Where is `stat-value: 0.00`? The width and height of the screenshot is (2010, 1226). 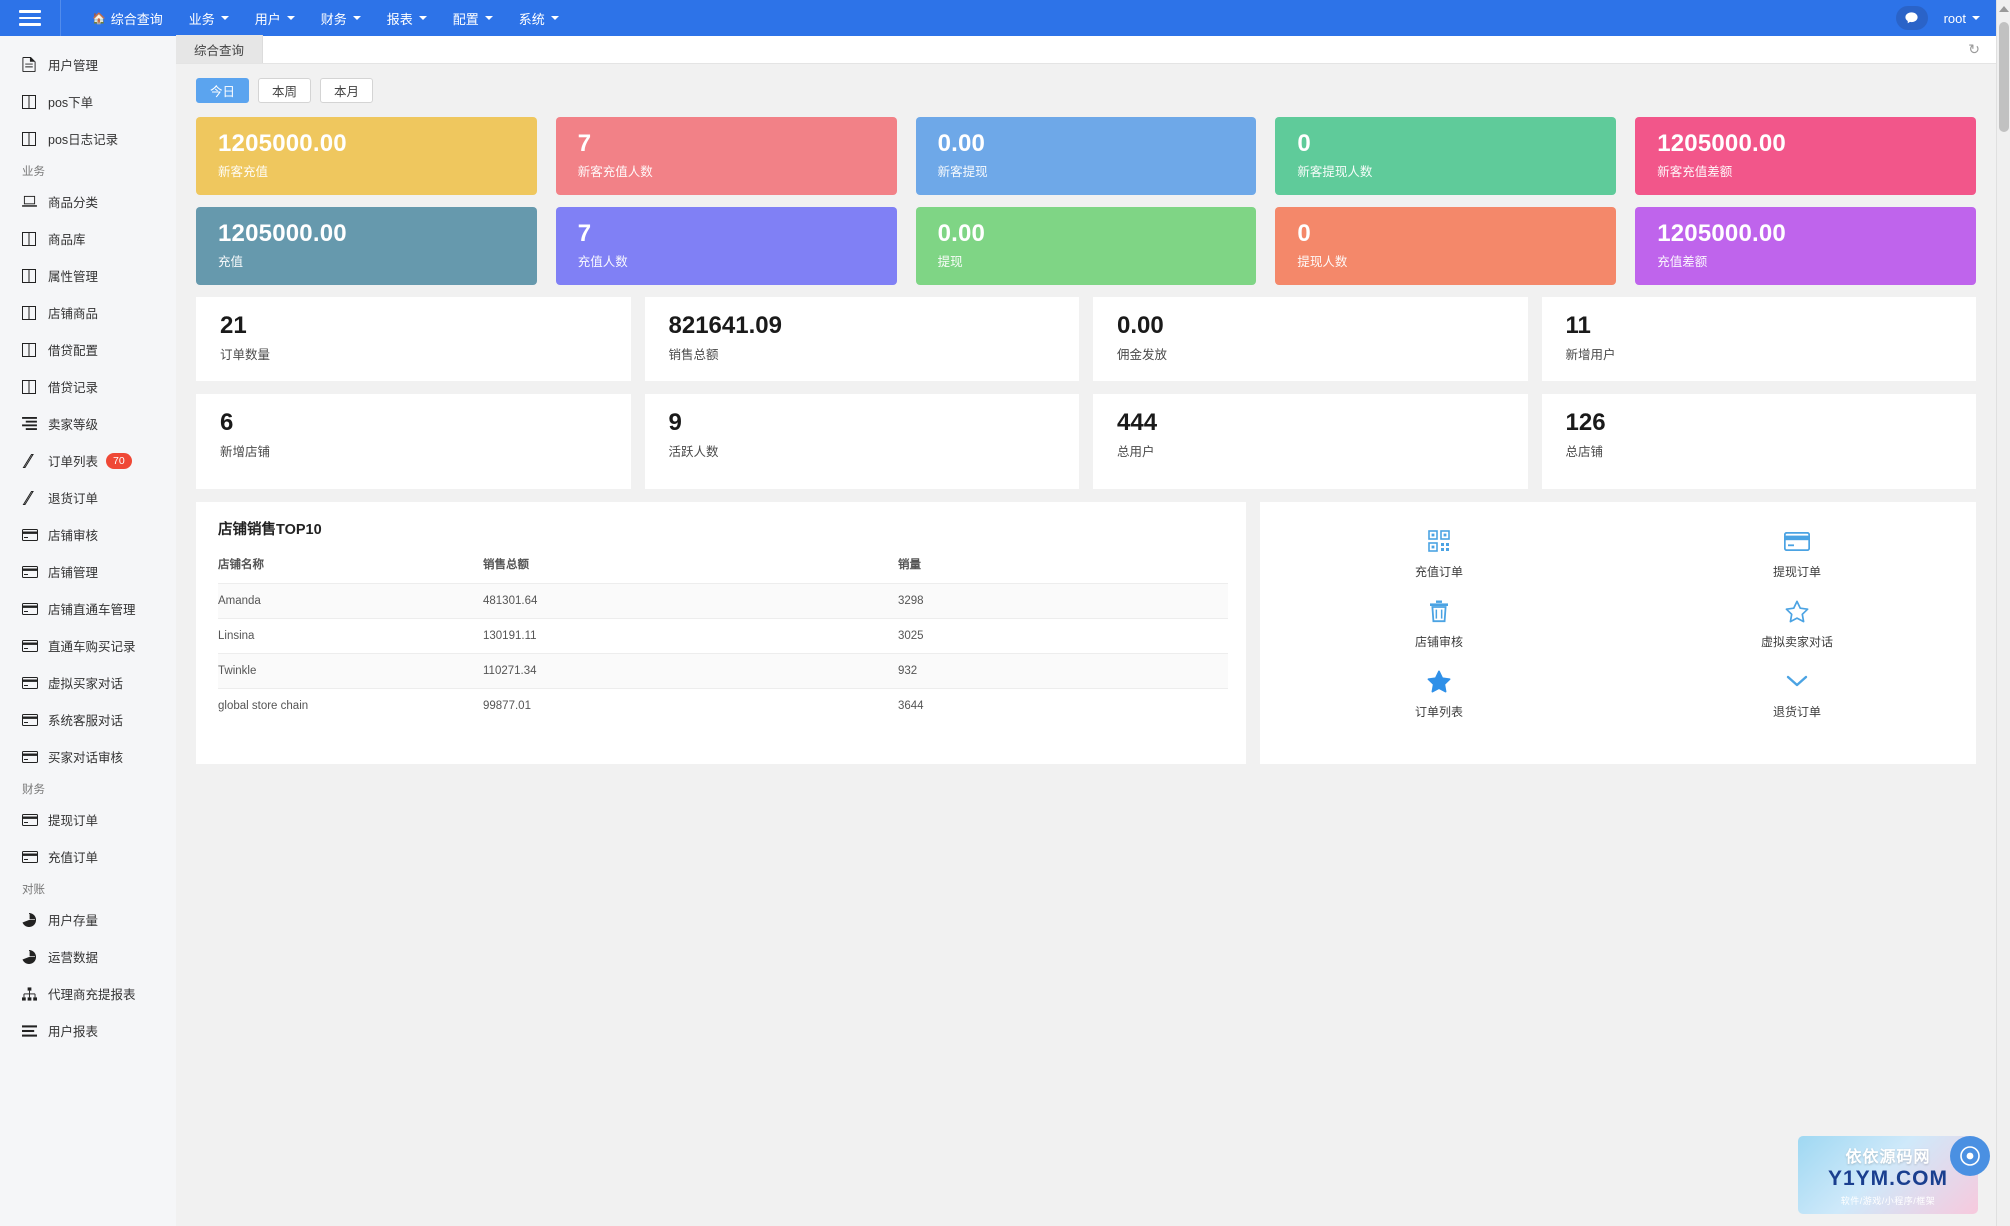 stat-value: 0.00 is located at coordinates (1140, 325).